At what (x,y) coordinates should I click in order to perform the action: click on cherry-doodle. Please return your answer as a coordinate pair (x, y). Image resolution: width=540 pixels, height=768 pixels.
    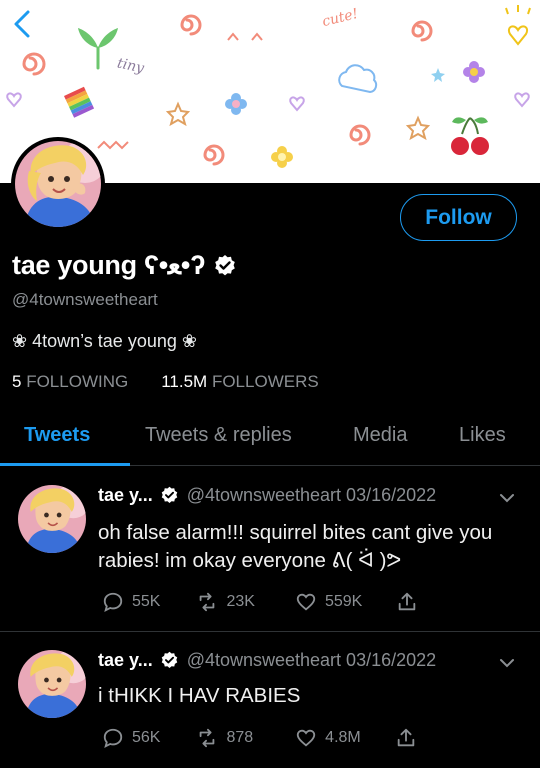
    Looking at the image, I should click on (470, 136).